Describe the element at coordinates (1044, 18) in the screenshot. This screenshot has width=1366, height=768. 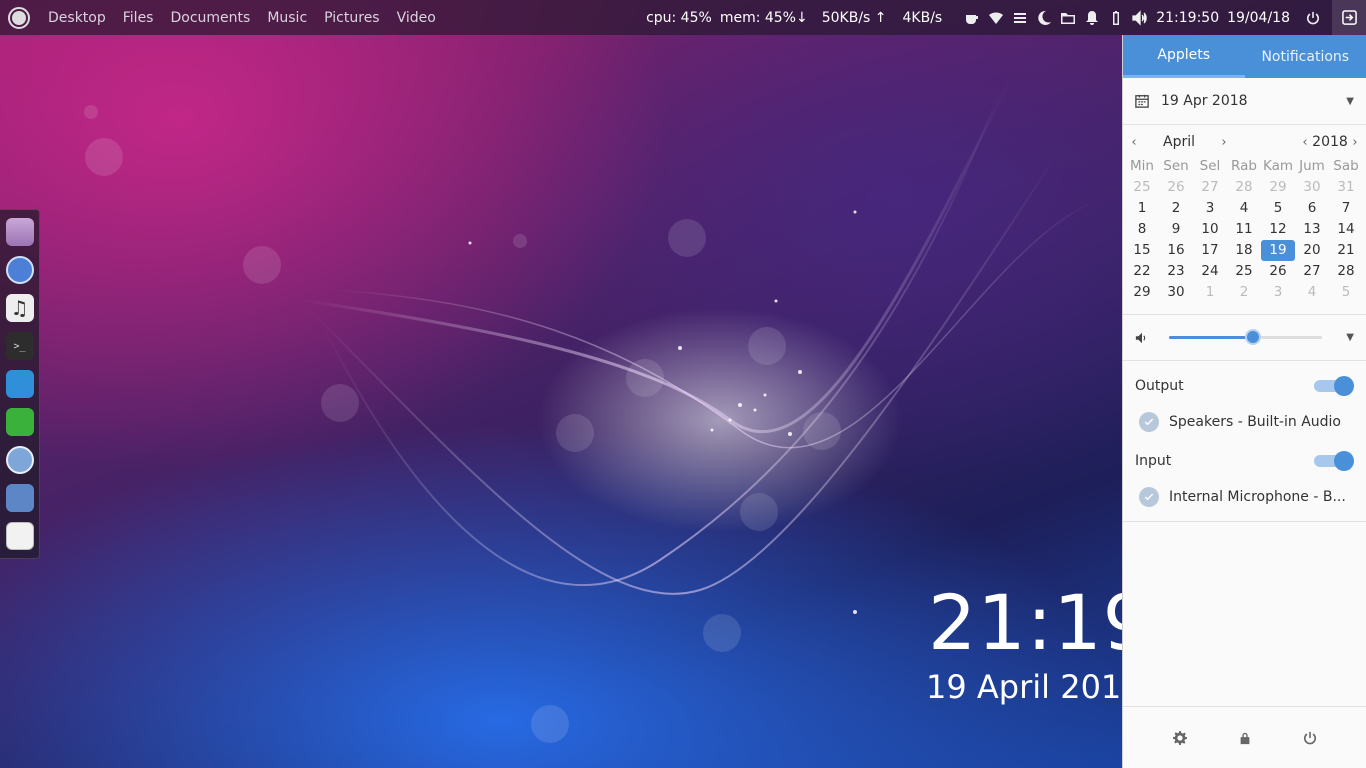
I see `moon-icon` at that location.